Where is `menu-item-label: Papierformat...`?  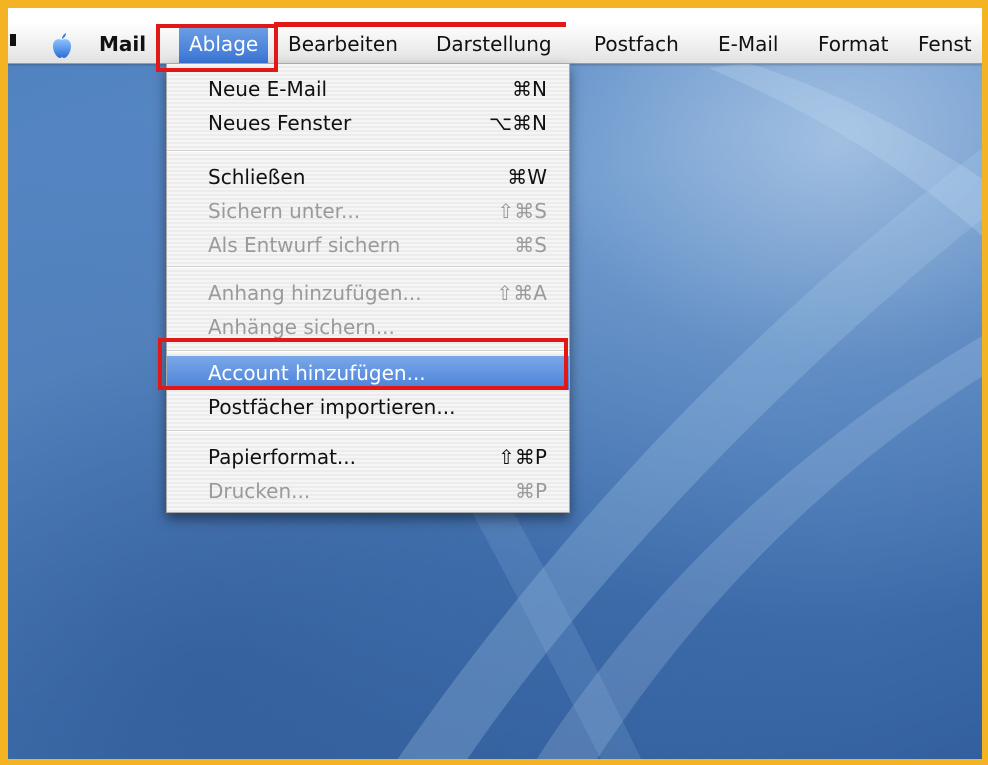 menu-item-label: Papierformat... is located at coordinates (282, 457).